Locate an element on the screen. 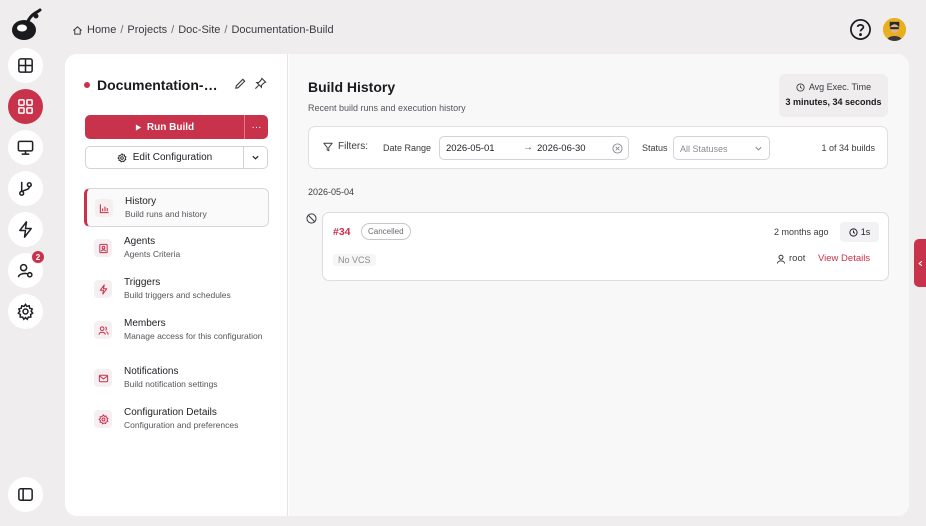 This screenshot has height=526, width=926. edit-config-dropdown is located at coordinates (256, 157).